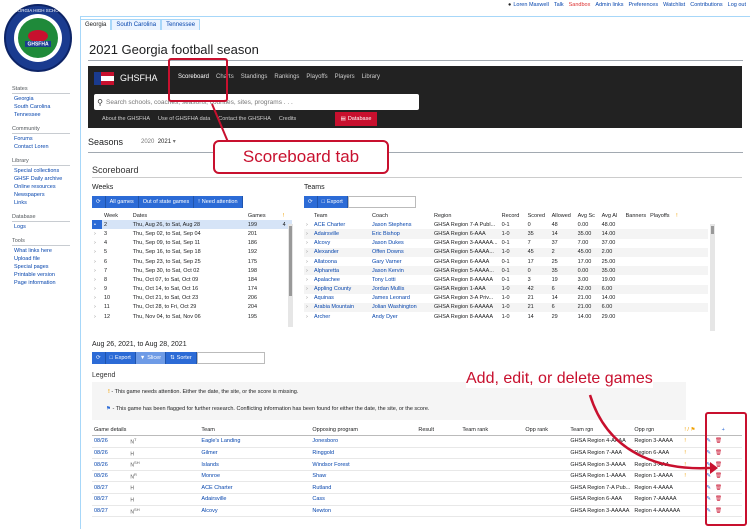 The image size is (750, 529). I want to click on game-opponent: Ringgold, so click(363, 453).